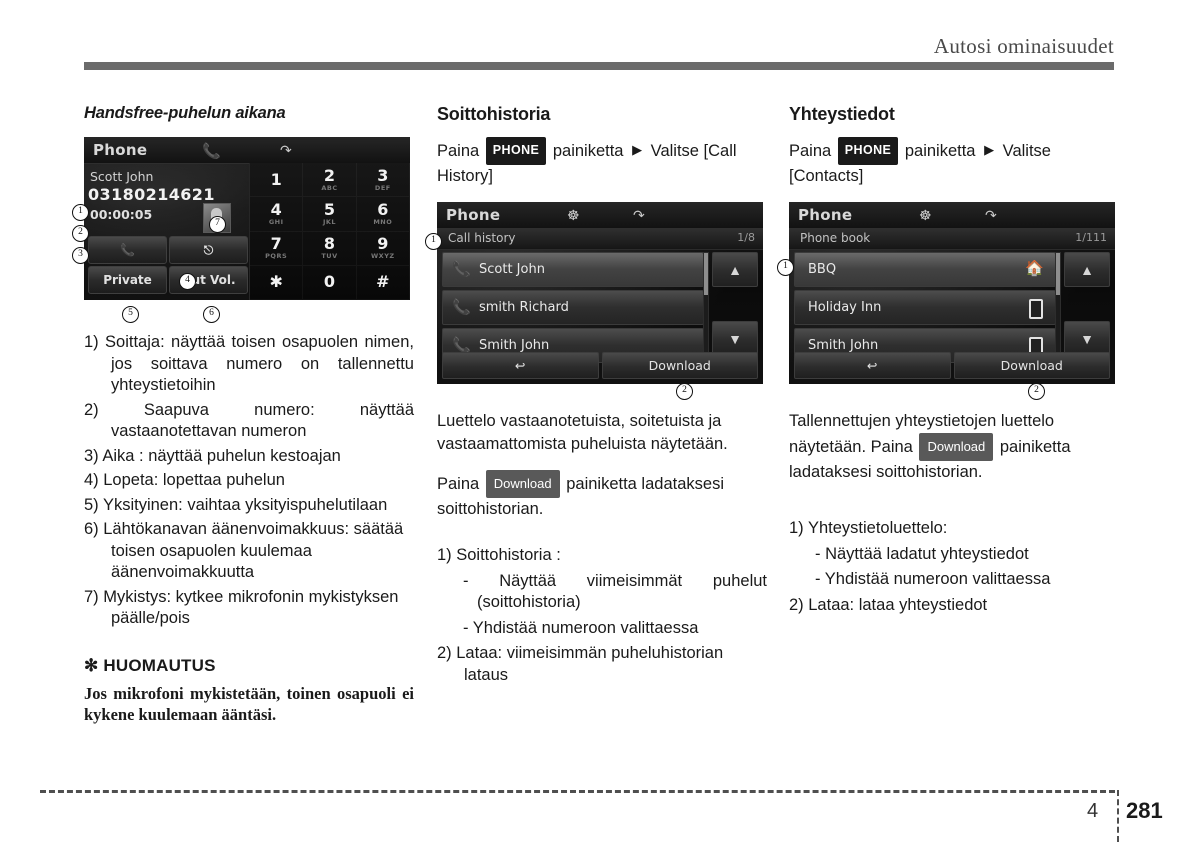  What do you see at coordinates (925, 215) in the screenshot?
I see `bluetooth-icon: ☸` at bounding box center [925, 215].